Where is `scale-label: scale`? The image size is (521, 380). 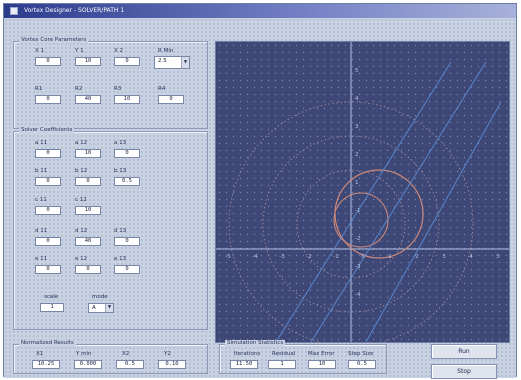
scale-label: scale is located at coordinates (51, 297).